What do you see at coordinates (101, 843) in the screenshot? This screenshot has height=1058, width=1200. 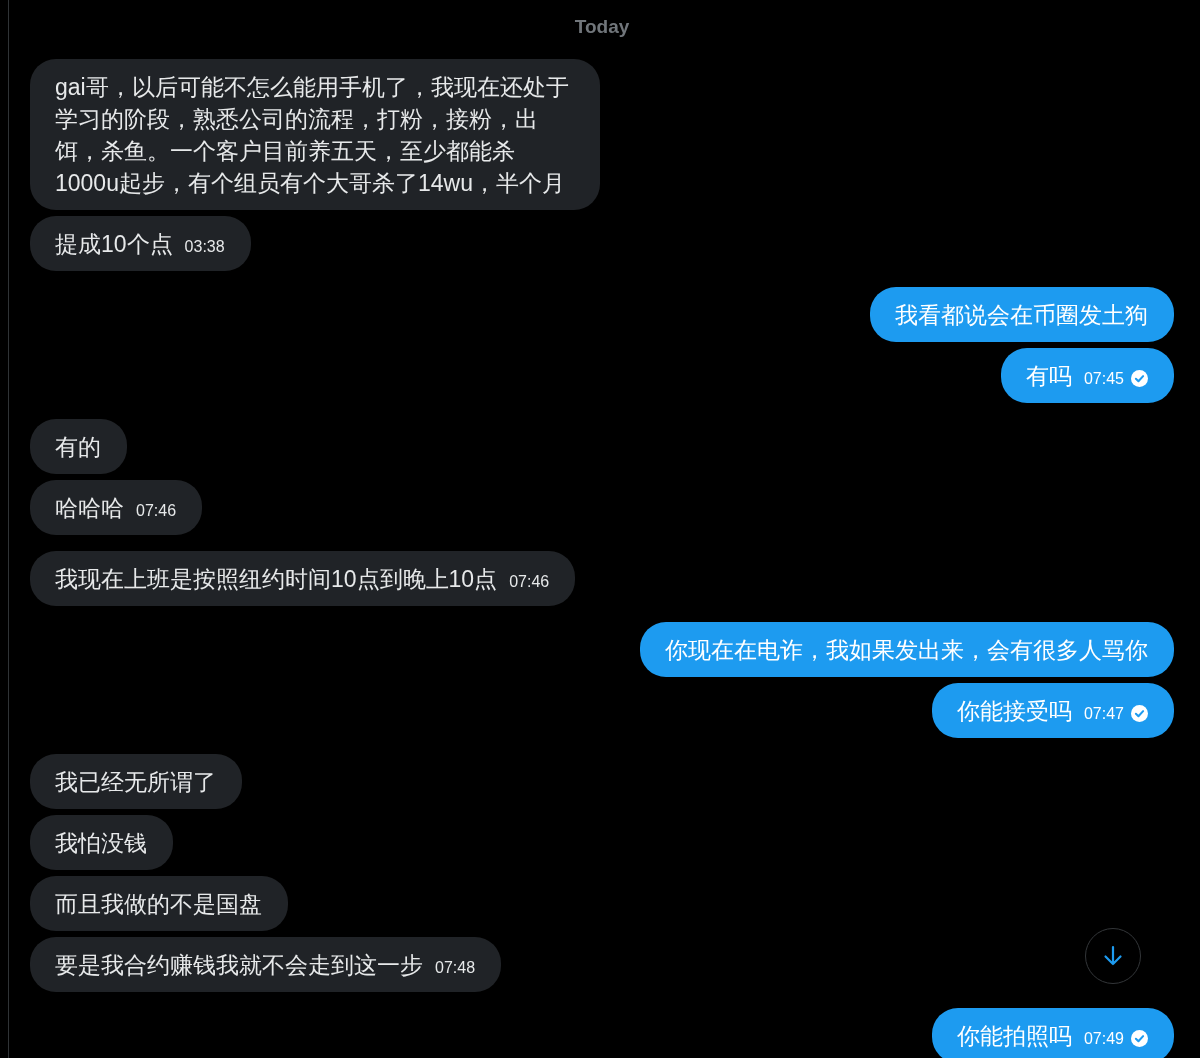 I see `message-text: 我怕没钱` at bounding box center [101, 843].